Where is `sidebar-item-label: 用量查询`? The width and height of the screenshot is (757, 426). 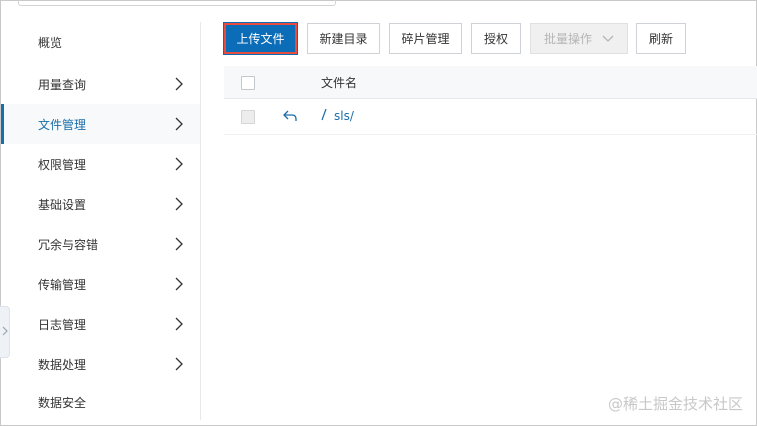
sidebar-item-label: 用量查询 is located at coordinates (62, 84).